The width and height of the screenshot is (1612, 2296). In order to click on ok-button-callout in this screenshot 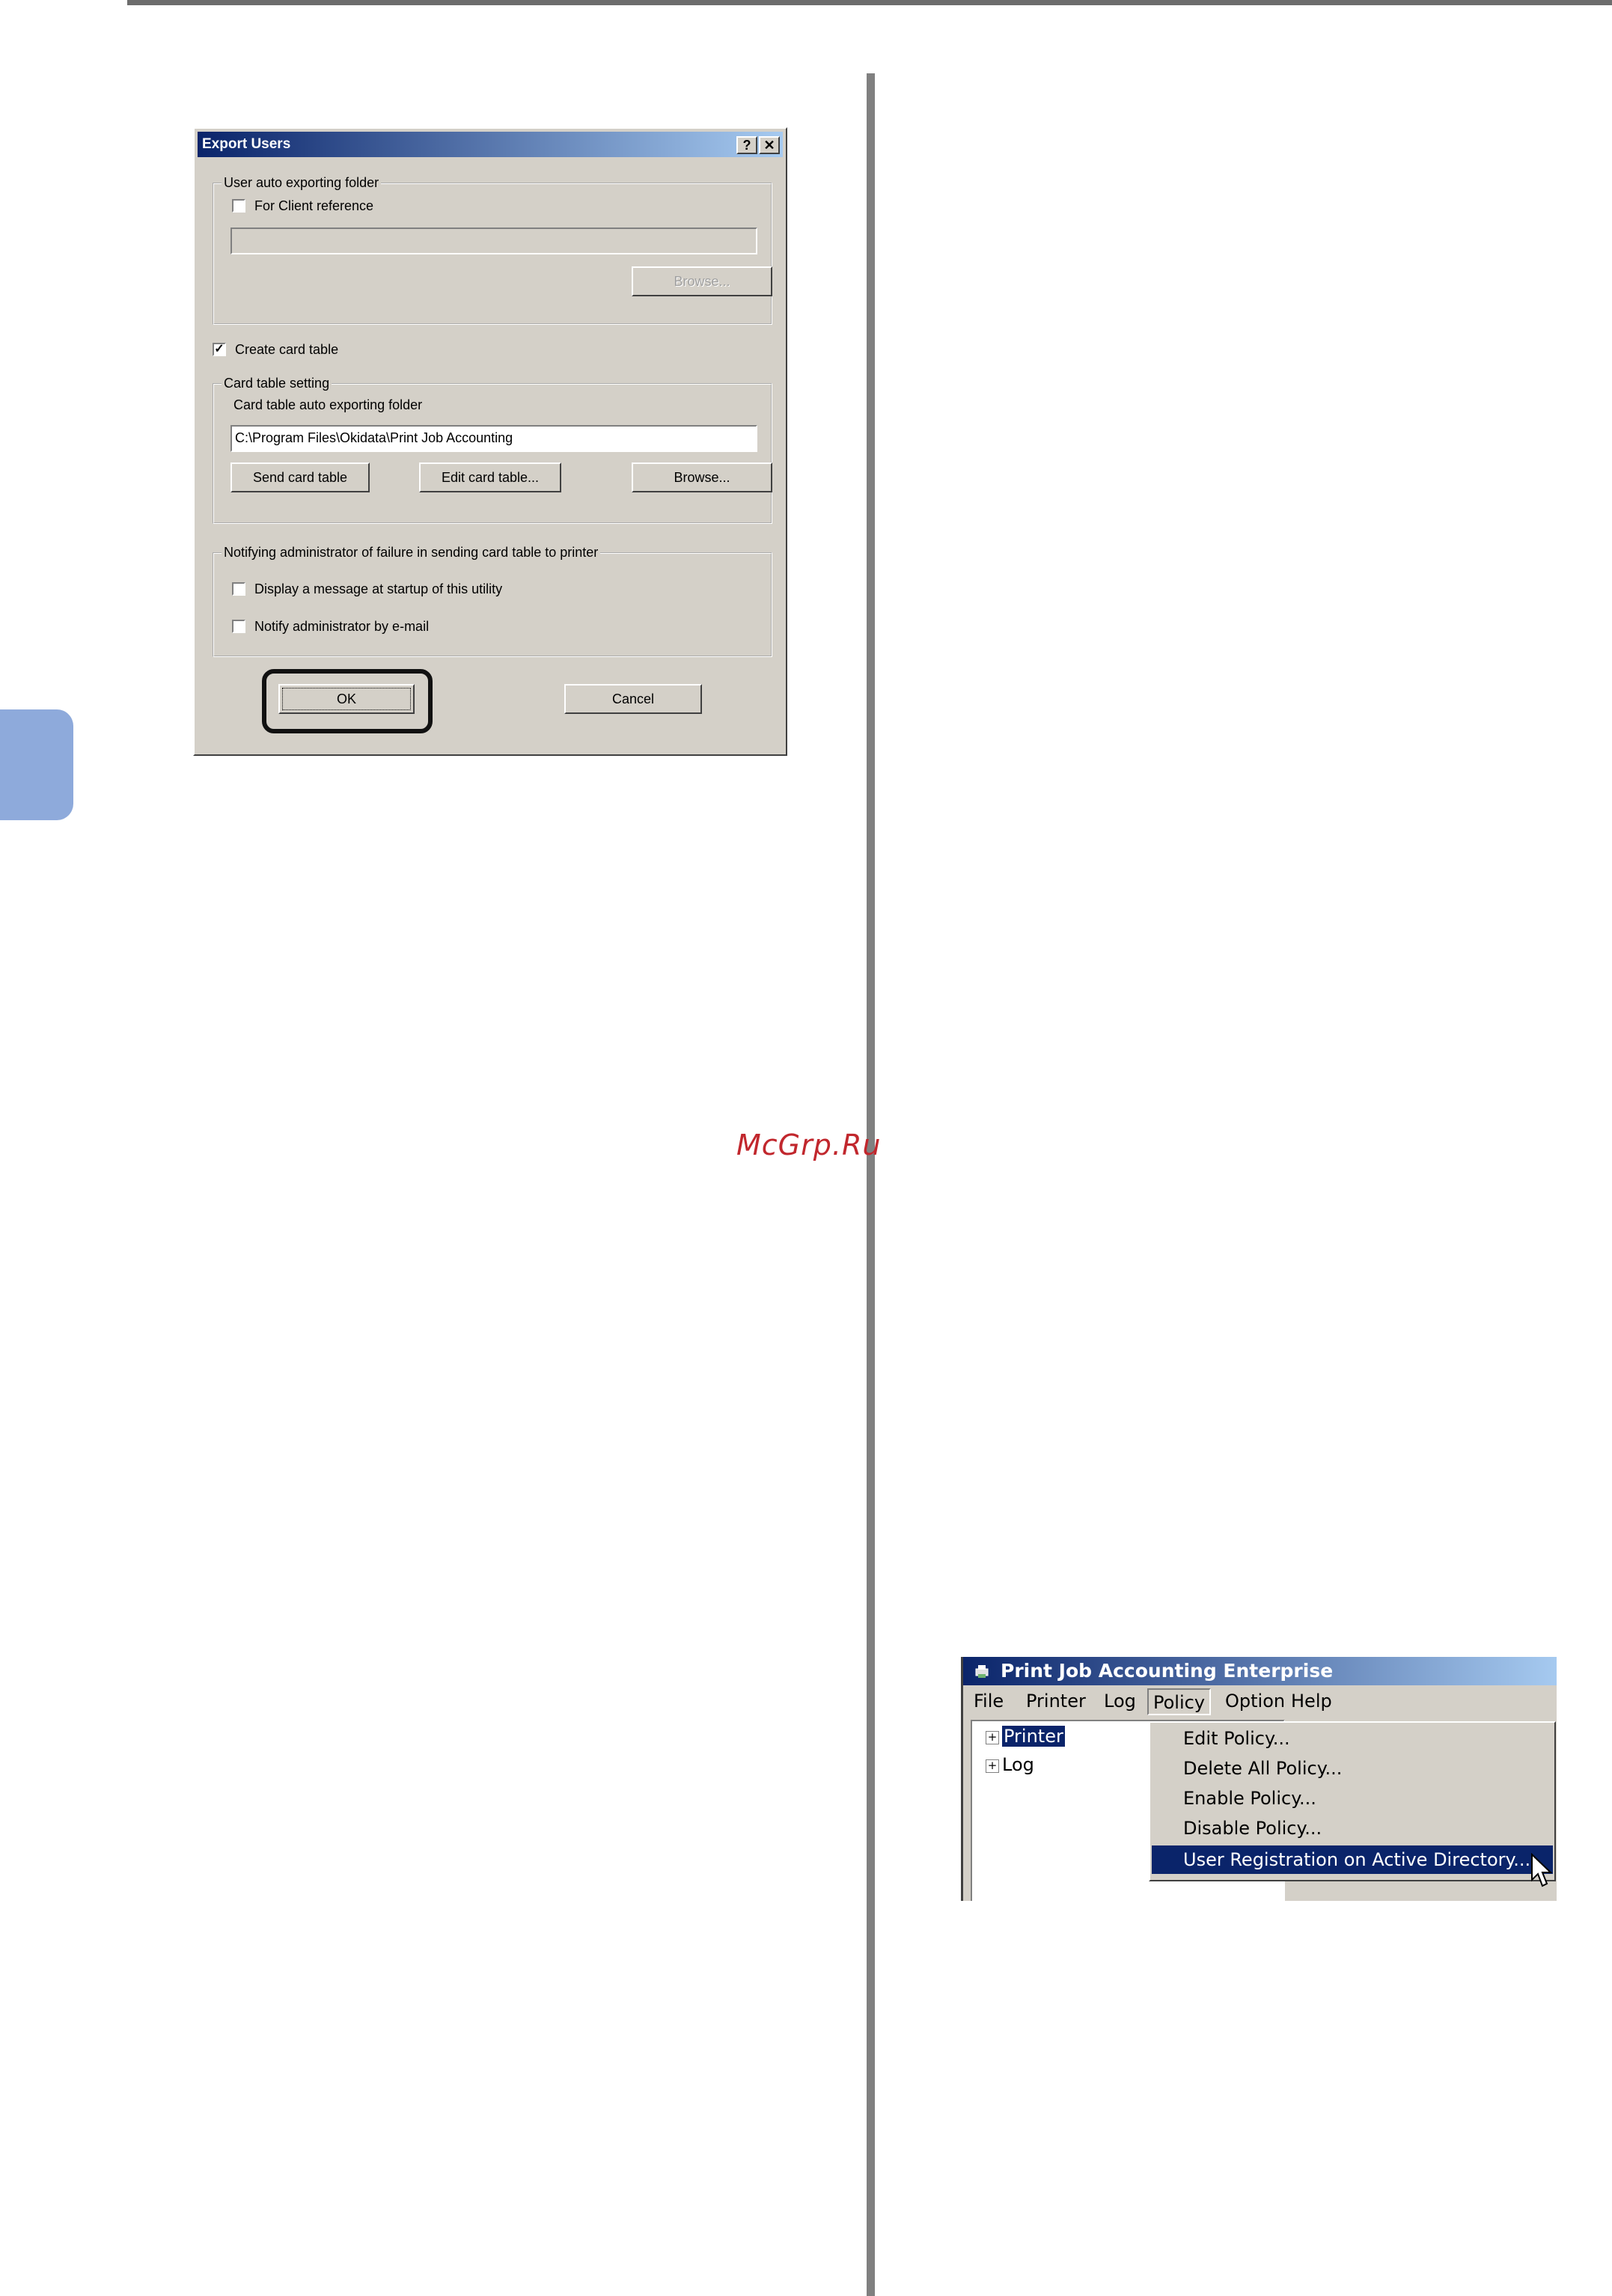, I will do `click(347, 701)`.